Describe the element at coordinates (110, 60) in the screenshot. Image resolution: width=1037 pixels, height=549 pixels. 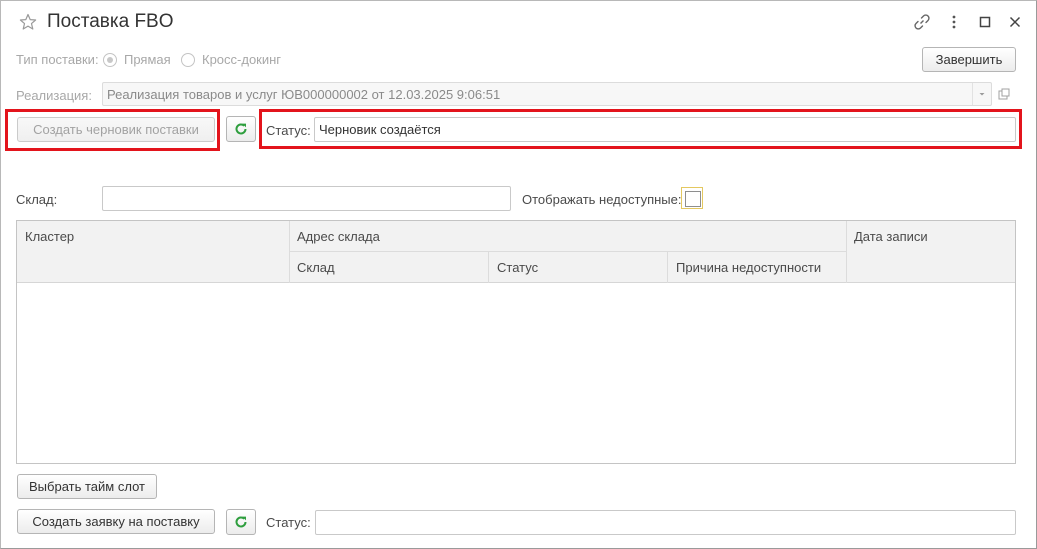
I see `radio-direct` at that location.